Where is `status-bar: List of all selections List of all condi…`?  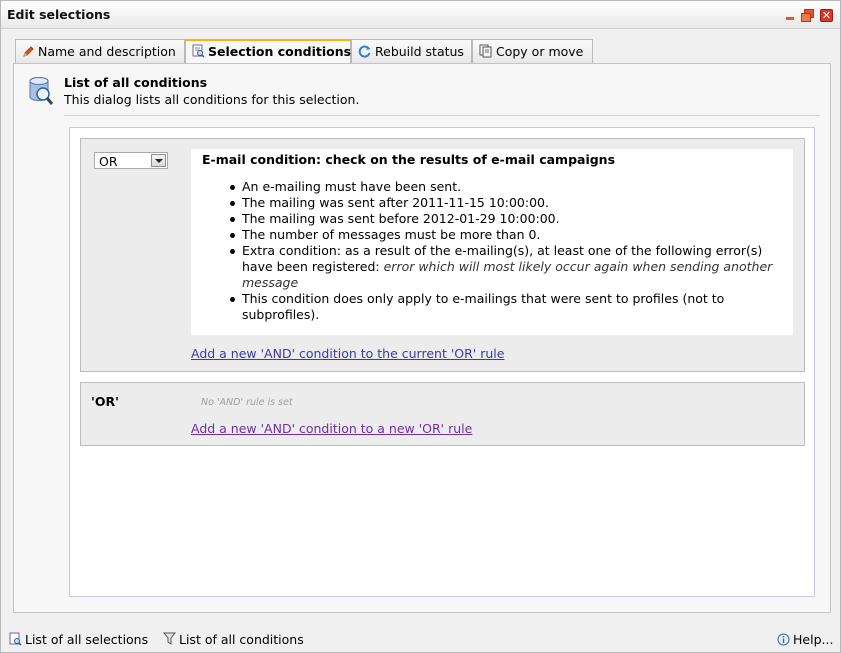
status-bar: List of all selections List of all condi… is located at coordinates (420, 639).